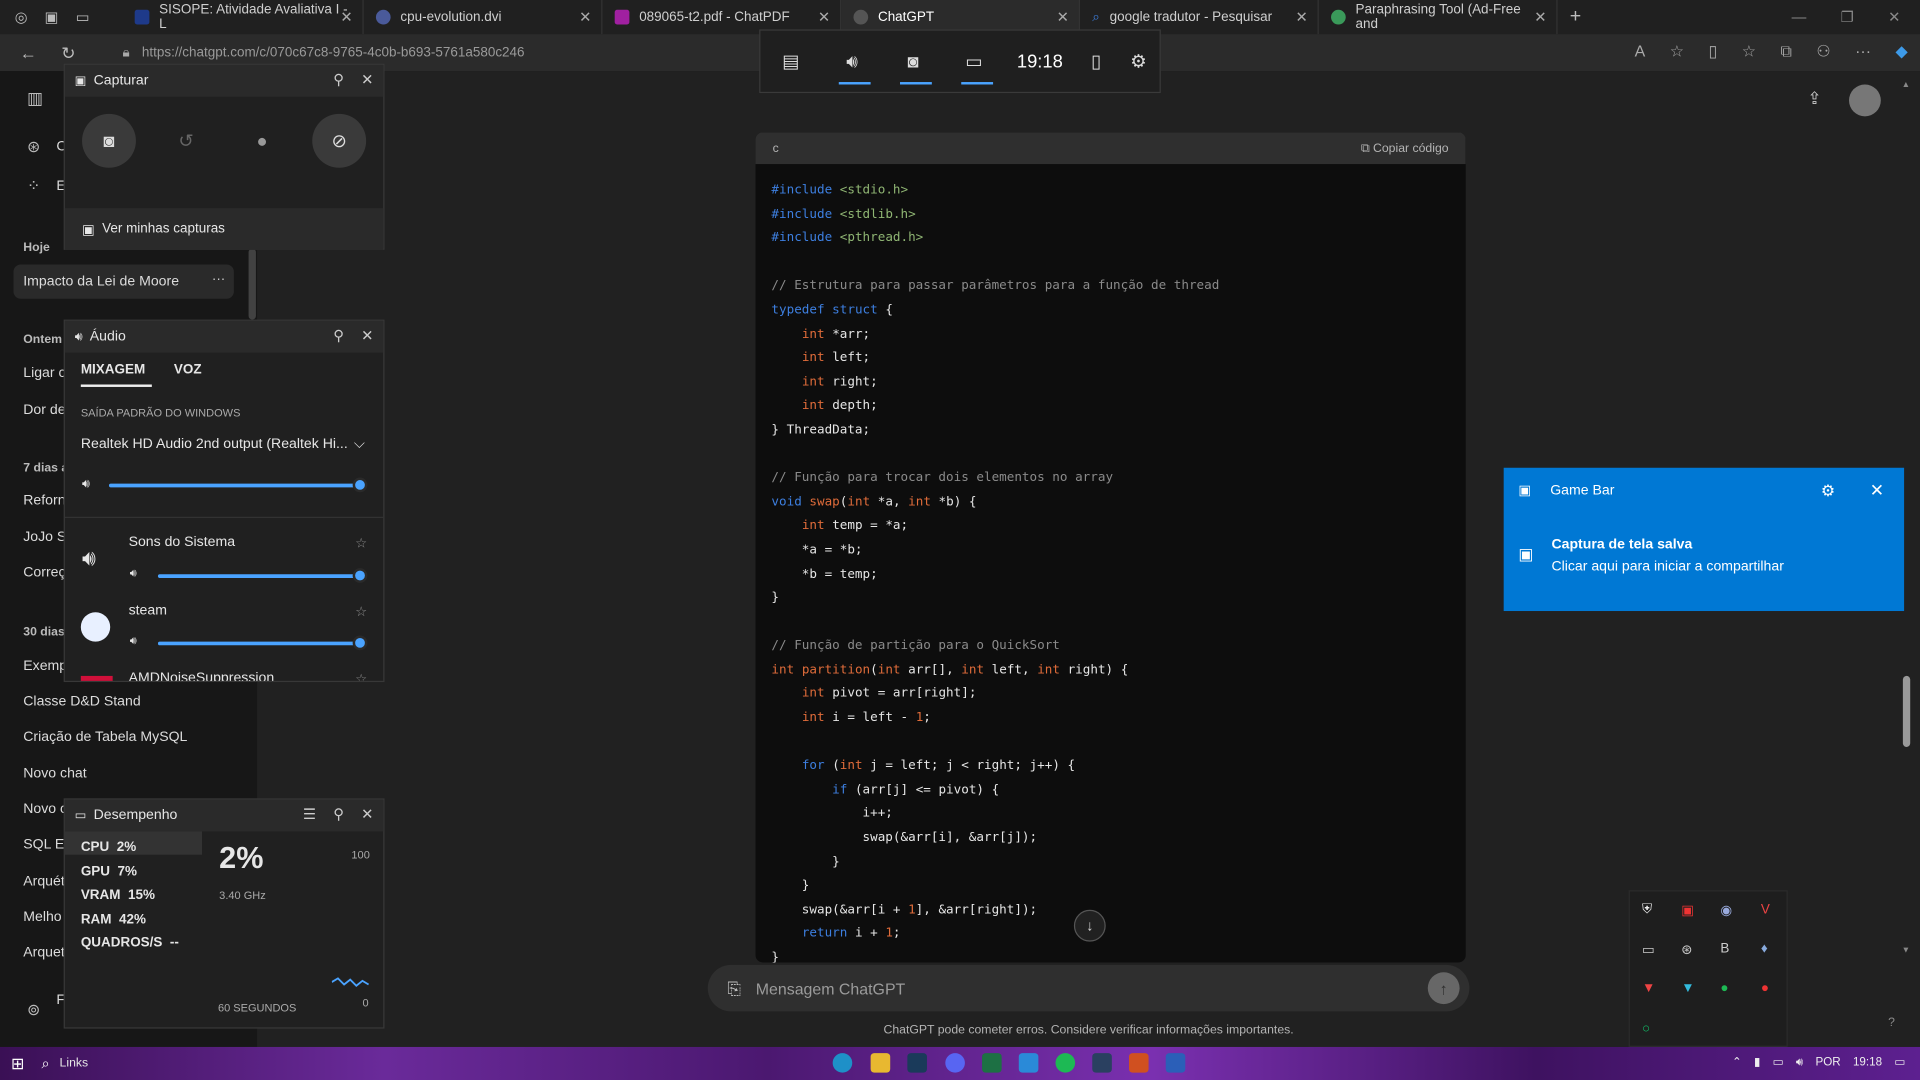 Image resolution: width=1920 pixels, height=1080 pixels. Describe the element at coordinates (1906, 711) in the screenshot. I see `scroll-thumb` at that location.